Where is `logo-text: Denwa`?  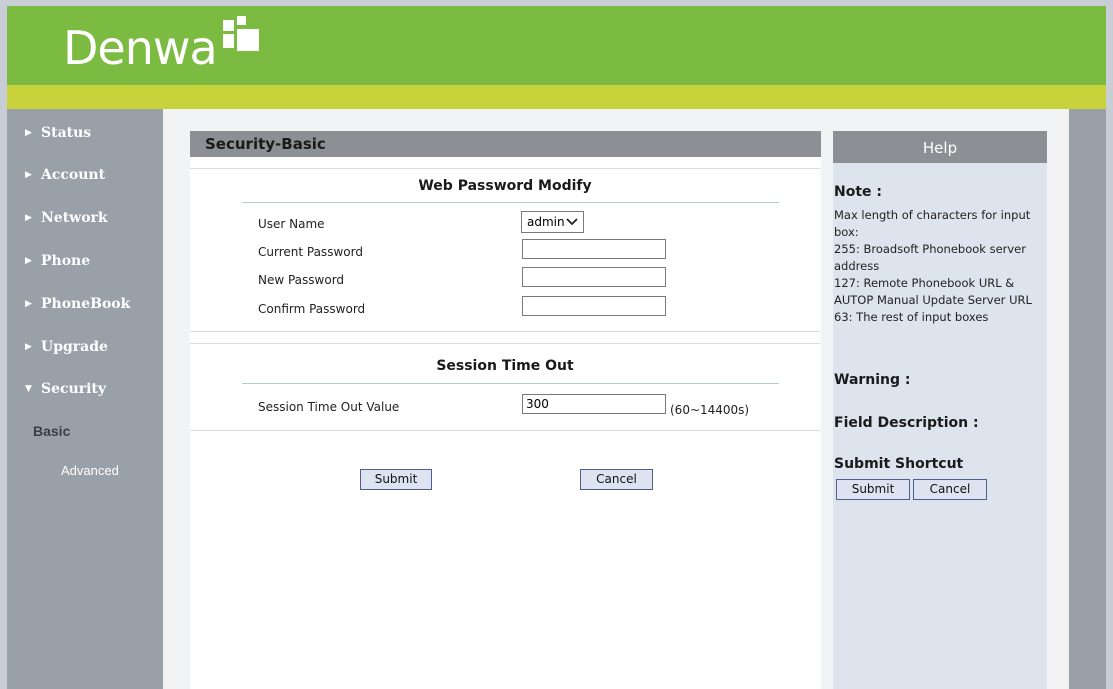
logo-text: Denwa is located at coordinates (140, 48).